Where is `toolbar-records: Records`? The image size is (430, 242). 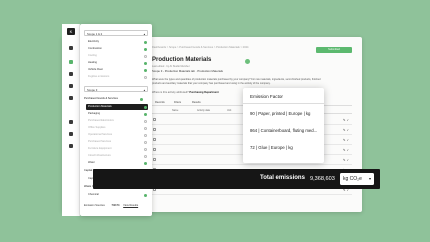
toolbar-records: Records is located at coordinates (160, 102).